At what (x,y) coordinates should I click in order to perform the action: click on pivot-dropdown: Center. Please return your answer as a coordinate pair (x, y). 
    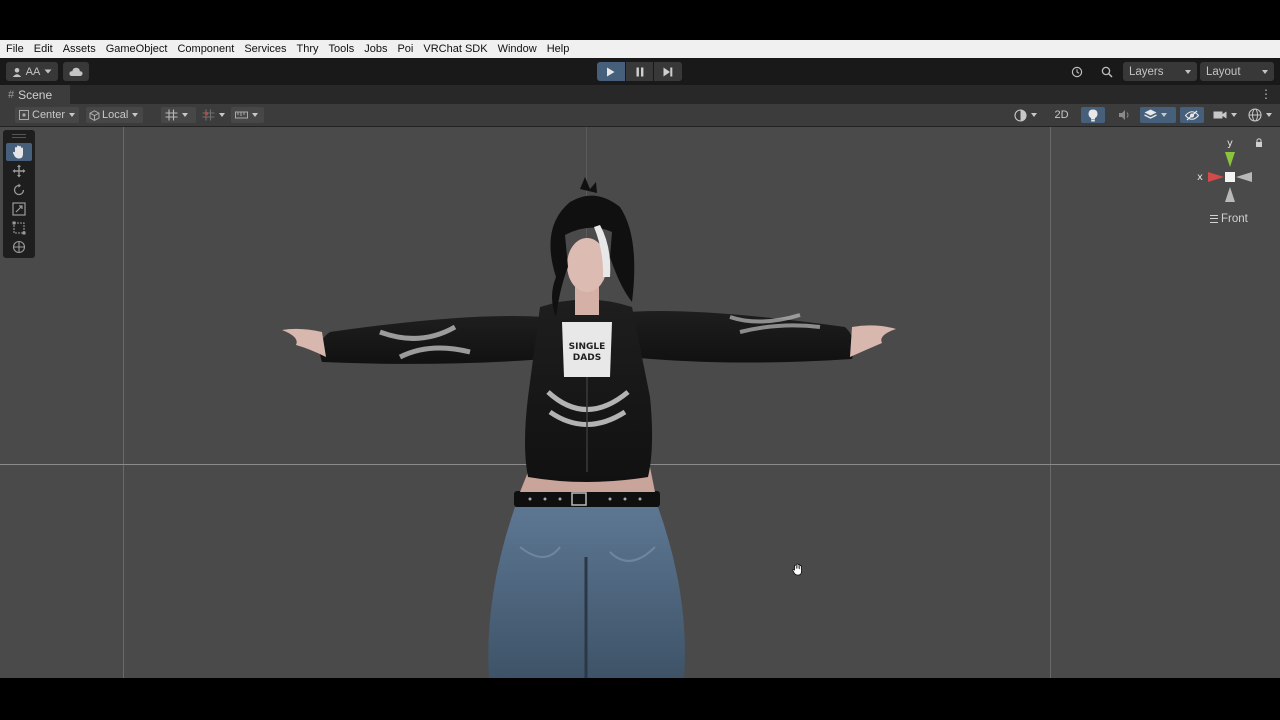
    Looking at the image, I should click on (47, 115).